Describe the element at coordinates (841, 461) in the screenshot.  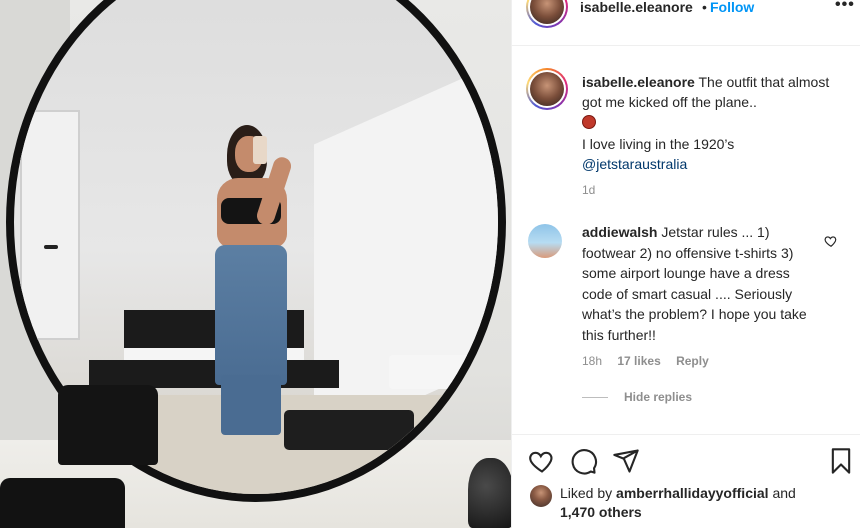
I see `bookmark-icon` at that location.